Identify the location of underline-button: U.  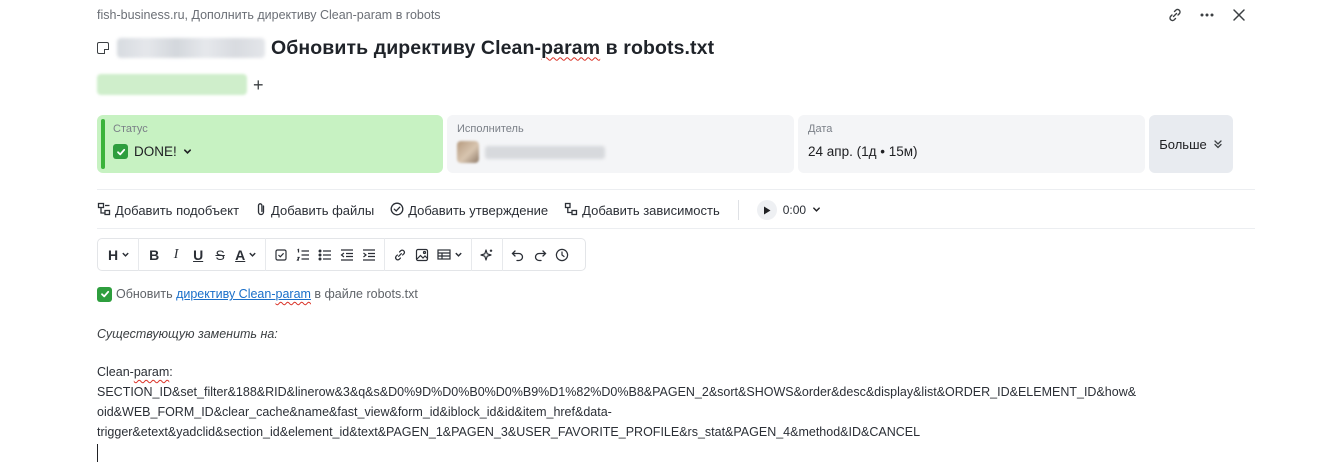
(198, 255).